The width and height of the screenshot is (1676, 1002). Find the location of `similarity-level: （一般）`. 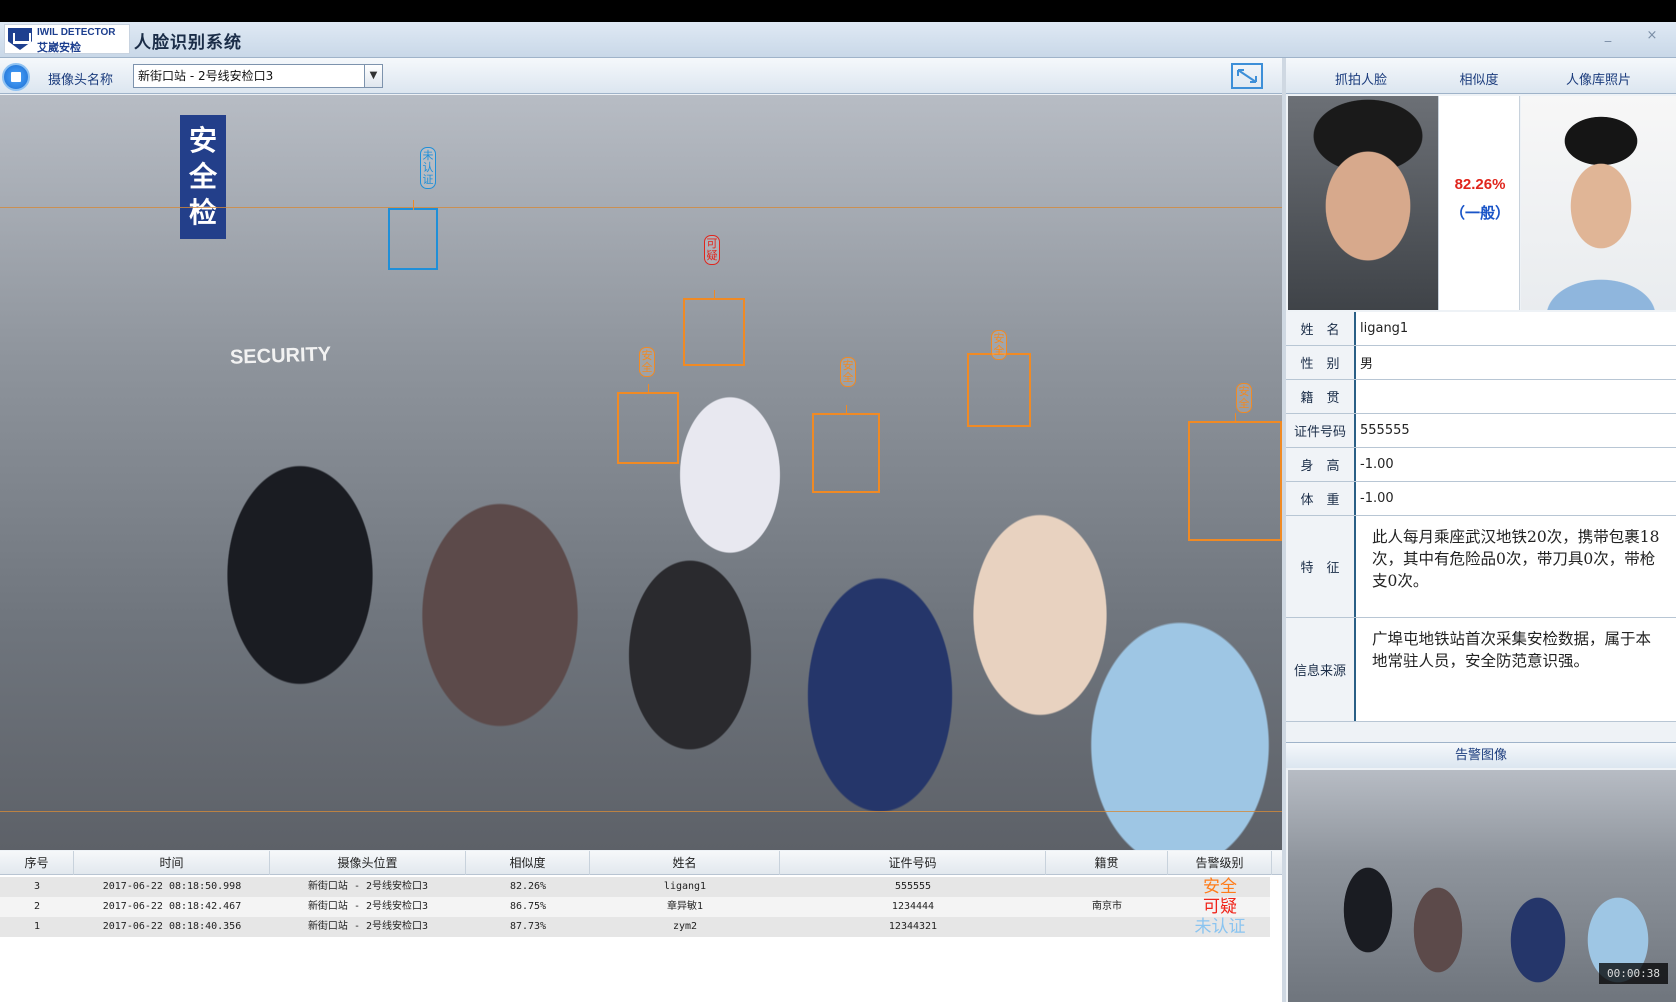

similarity-level: （一般） is located at coordinates (1479, 213).